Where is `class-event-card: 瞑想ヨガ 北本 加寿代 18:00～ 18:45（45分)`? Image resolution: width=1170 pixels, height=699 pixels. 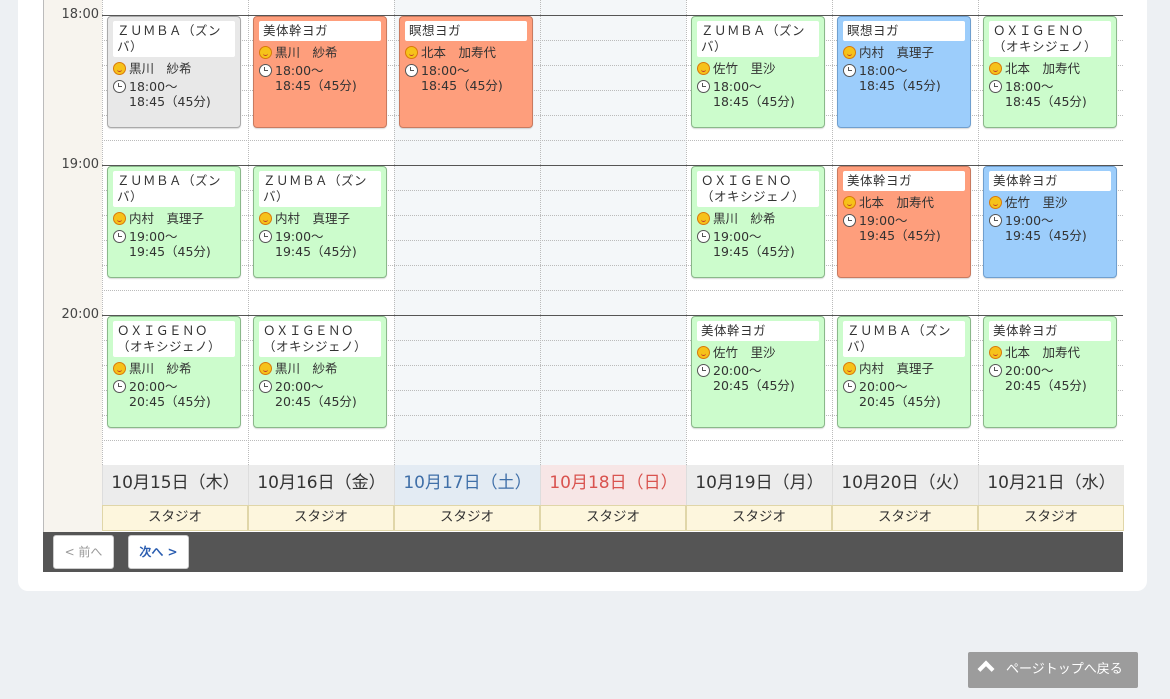 class-event-card: 瞑想ヨガ 北本 加寿代 18:00～ 18:45（45分) is located at coordinates (466, 72).